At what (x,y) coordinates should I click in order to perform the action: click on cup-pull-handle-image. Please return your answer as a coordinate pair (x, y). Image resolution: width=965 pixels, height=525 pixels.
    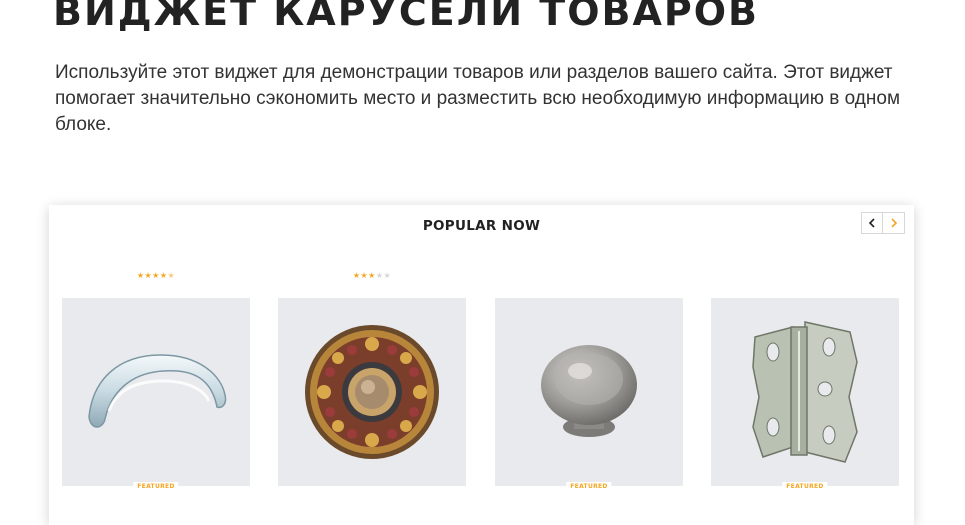
    Looking at the image, I should click on (157, 391).